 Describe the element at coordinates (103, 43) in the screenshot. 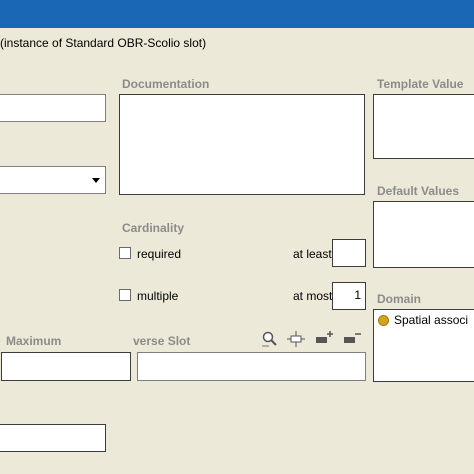

I see `slot-subtitle: (instance of Standard OBR-Scolio slot)` at that location.